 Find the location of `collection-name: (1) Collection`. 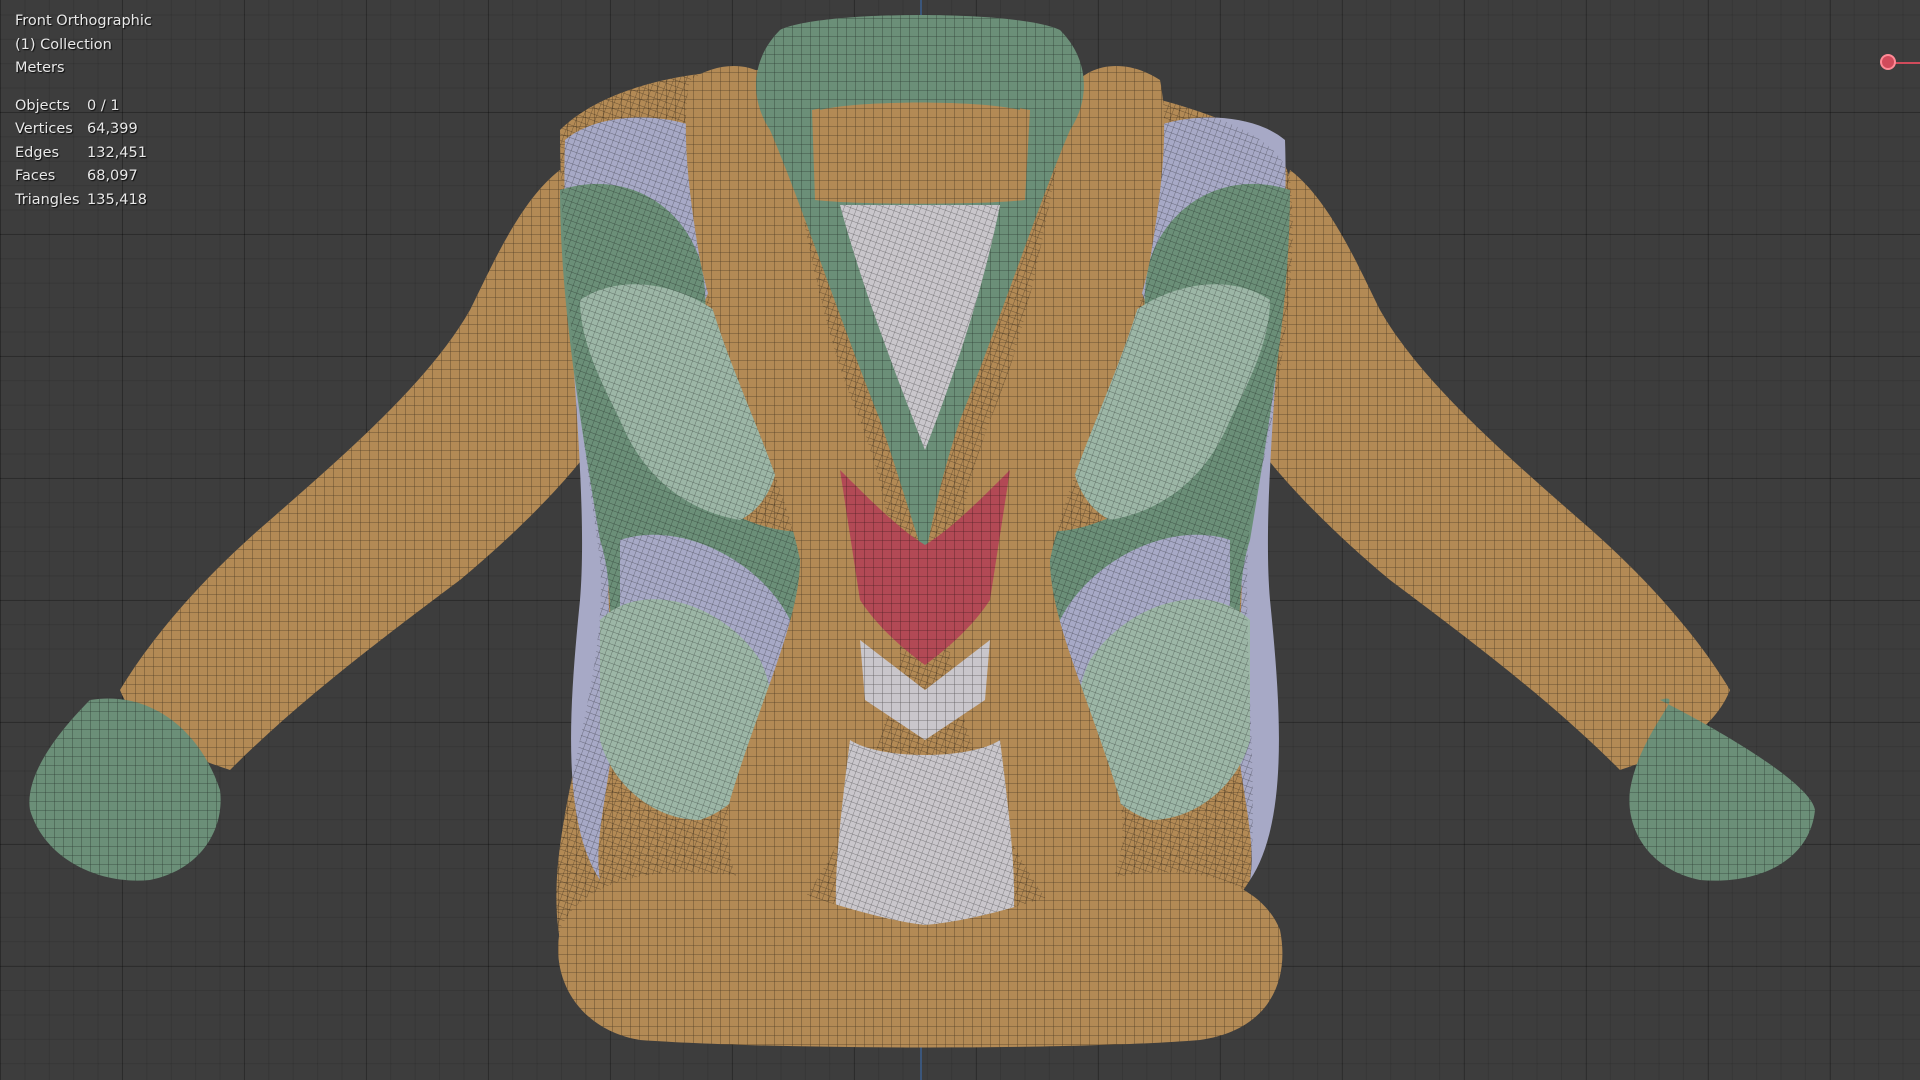

collection-name: (1) Collection is located at coordinates (63, 44).